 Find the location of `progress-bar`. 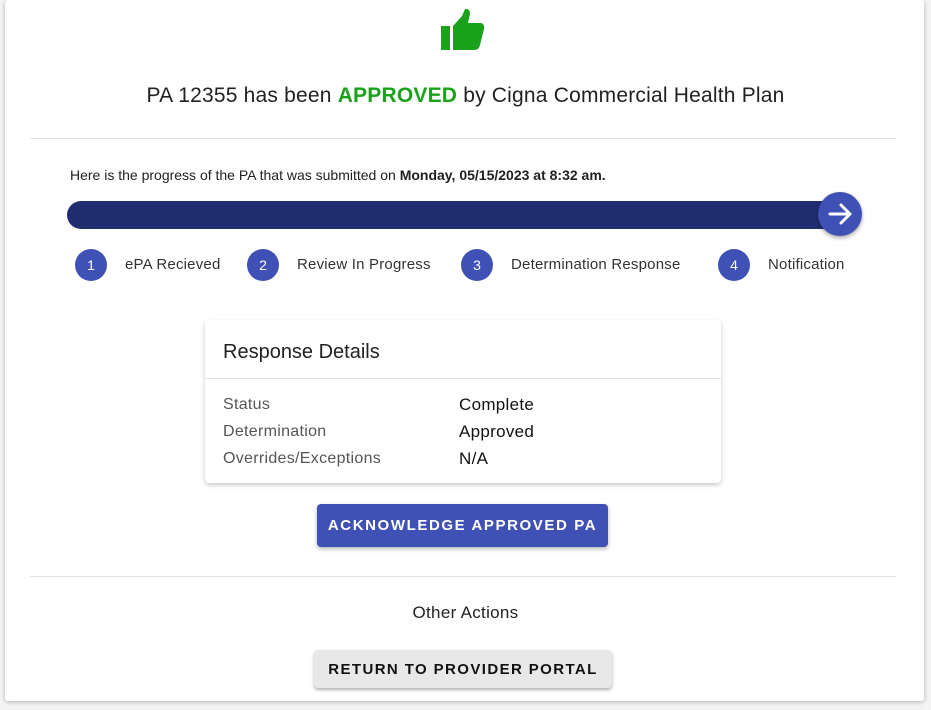

progress-bar is located at coordinates (457, 215).